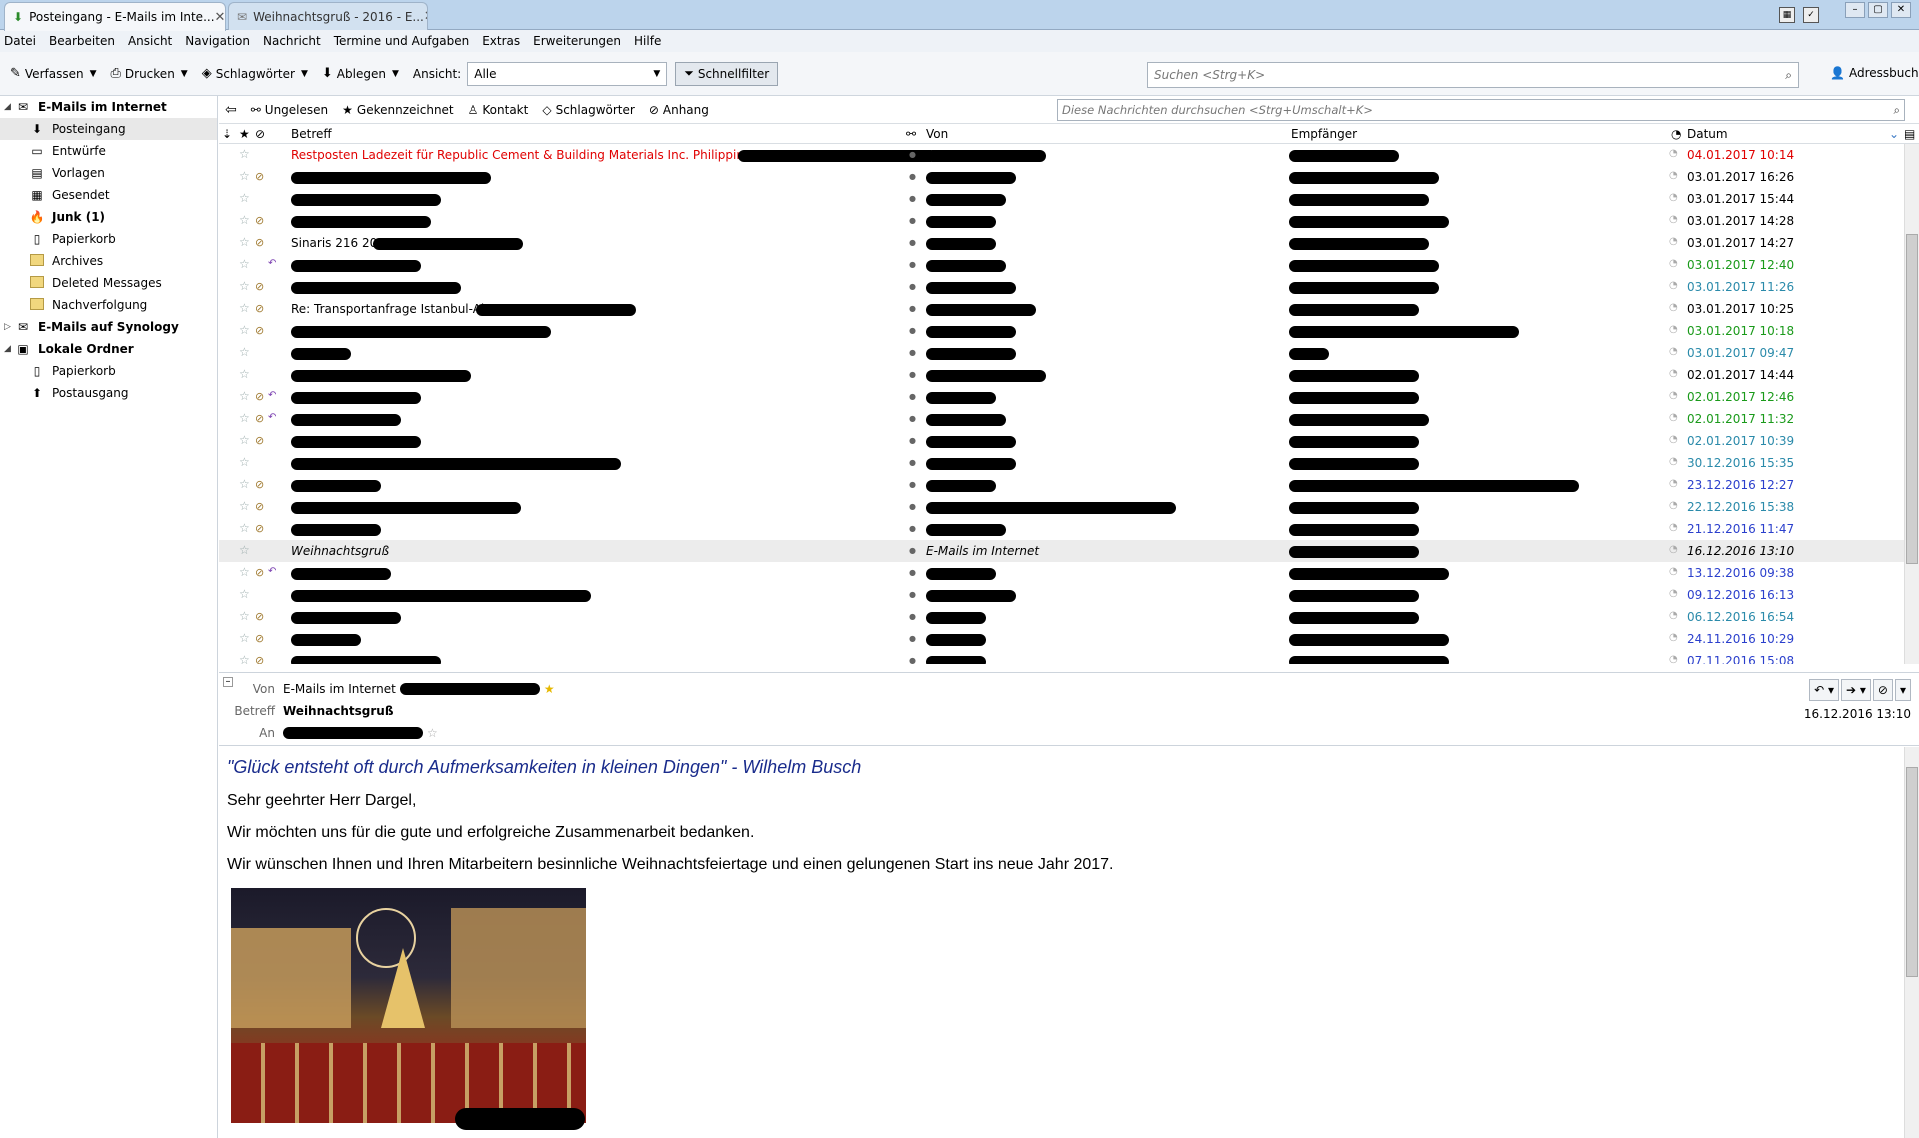 This screenshot has width=1919, height=1138. I want to click on filter-starred-button: ★ Gekennzeichnet, so click(397, 110).